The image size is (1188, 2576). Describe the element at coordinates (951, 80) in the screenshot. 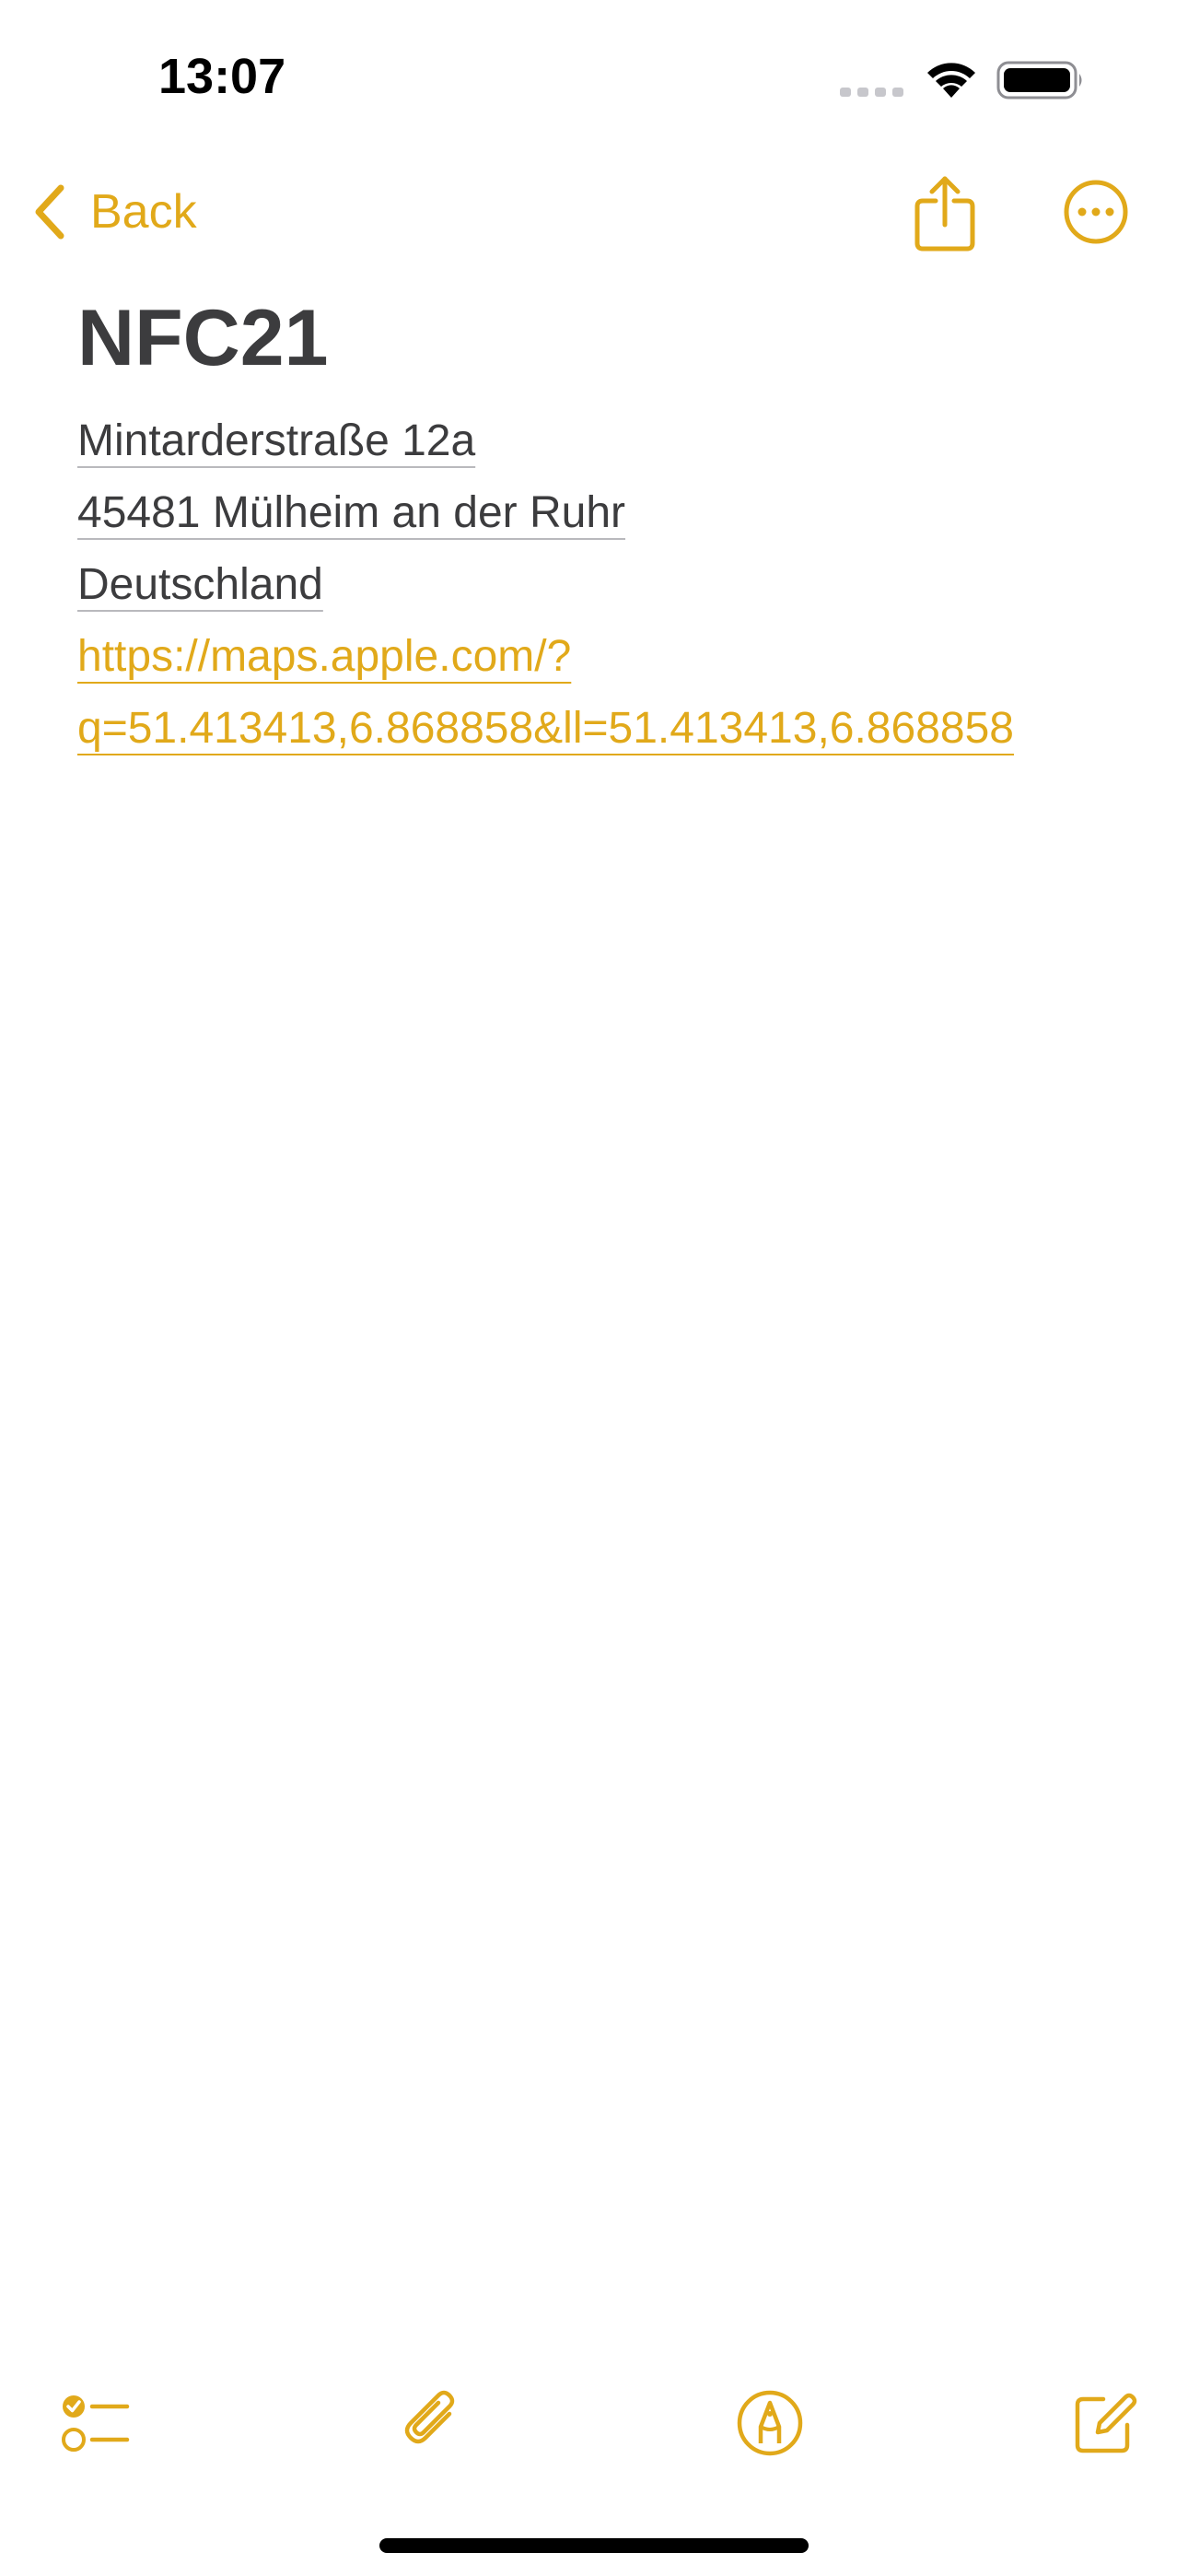

I see `wifi-icon` at that location.